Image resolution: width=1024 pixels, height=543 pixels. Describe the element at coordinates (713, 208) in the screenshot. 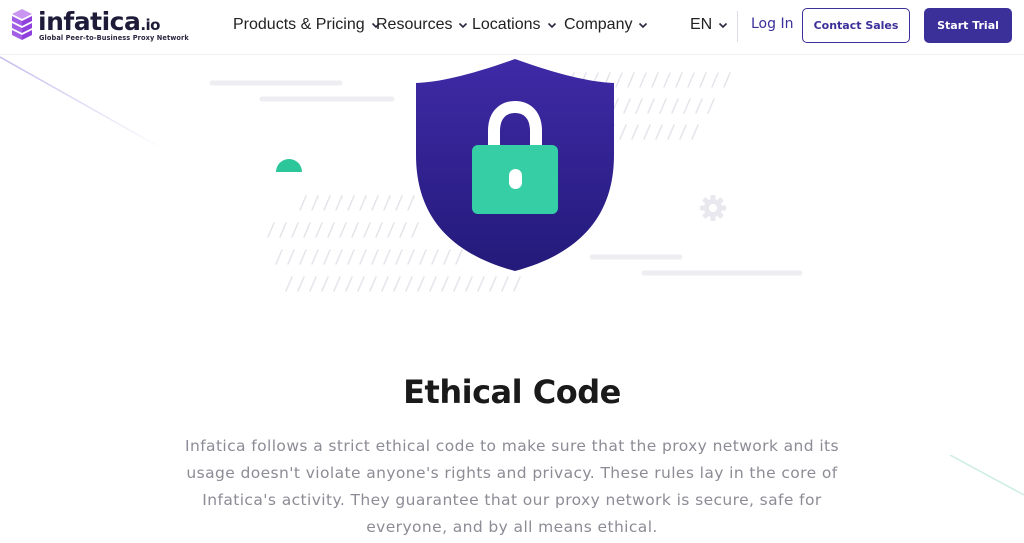

I see `gear-icon` at that location.